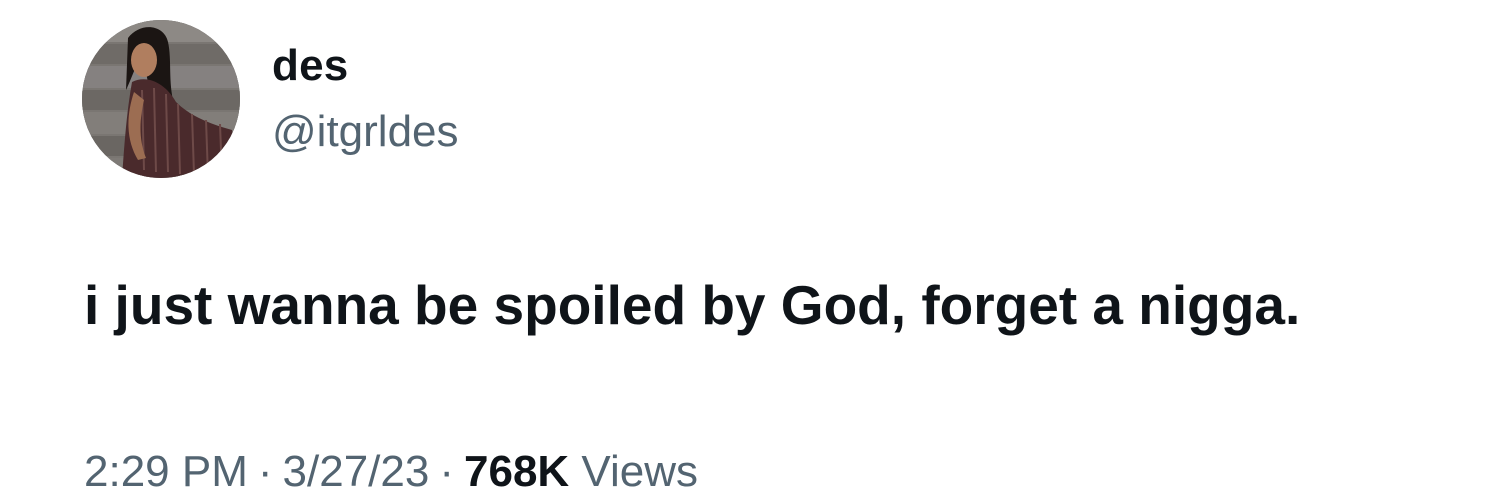 Image resolution: width=1499 pixels, height=499 pixels. What do you see at coordinates (356, 471) in the screenshot?
I see `tweet-date: 3/27/23` at bounding box center [356, 471].